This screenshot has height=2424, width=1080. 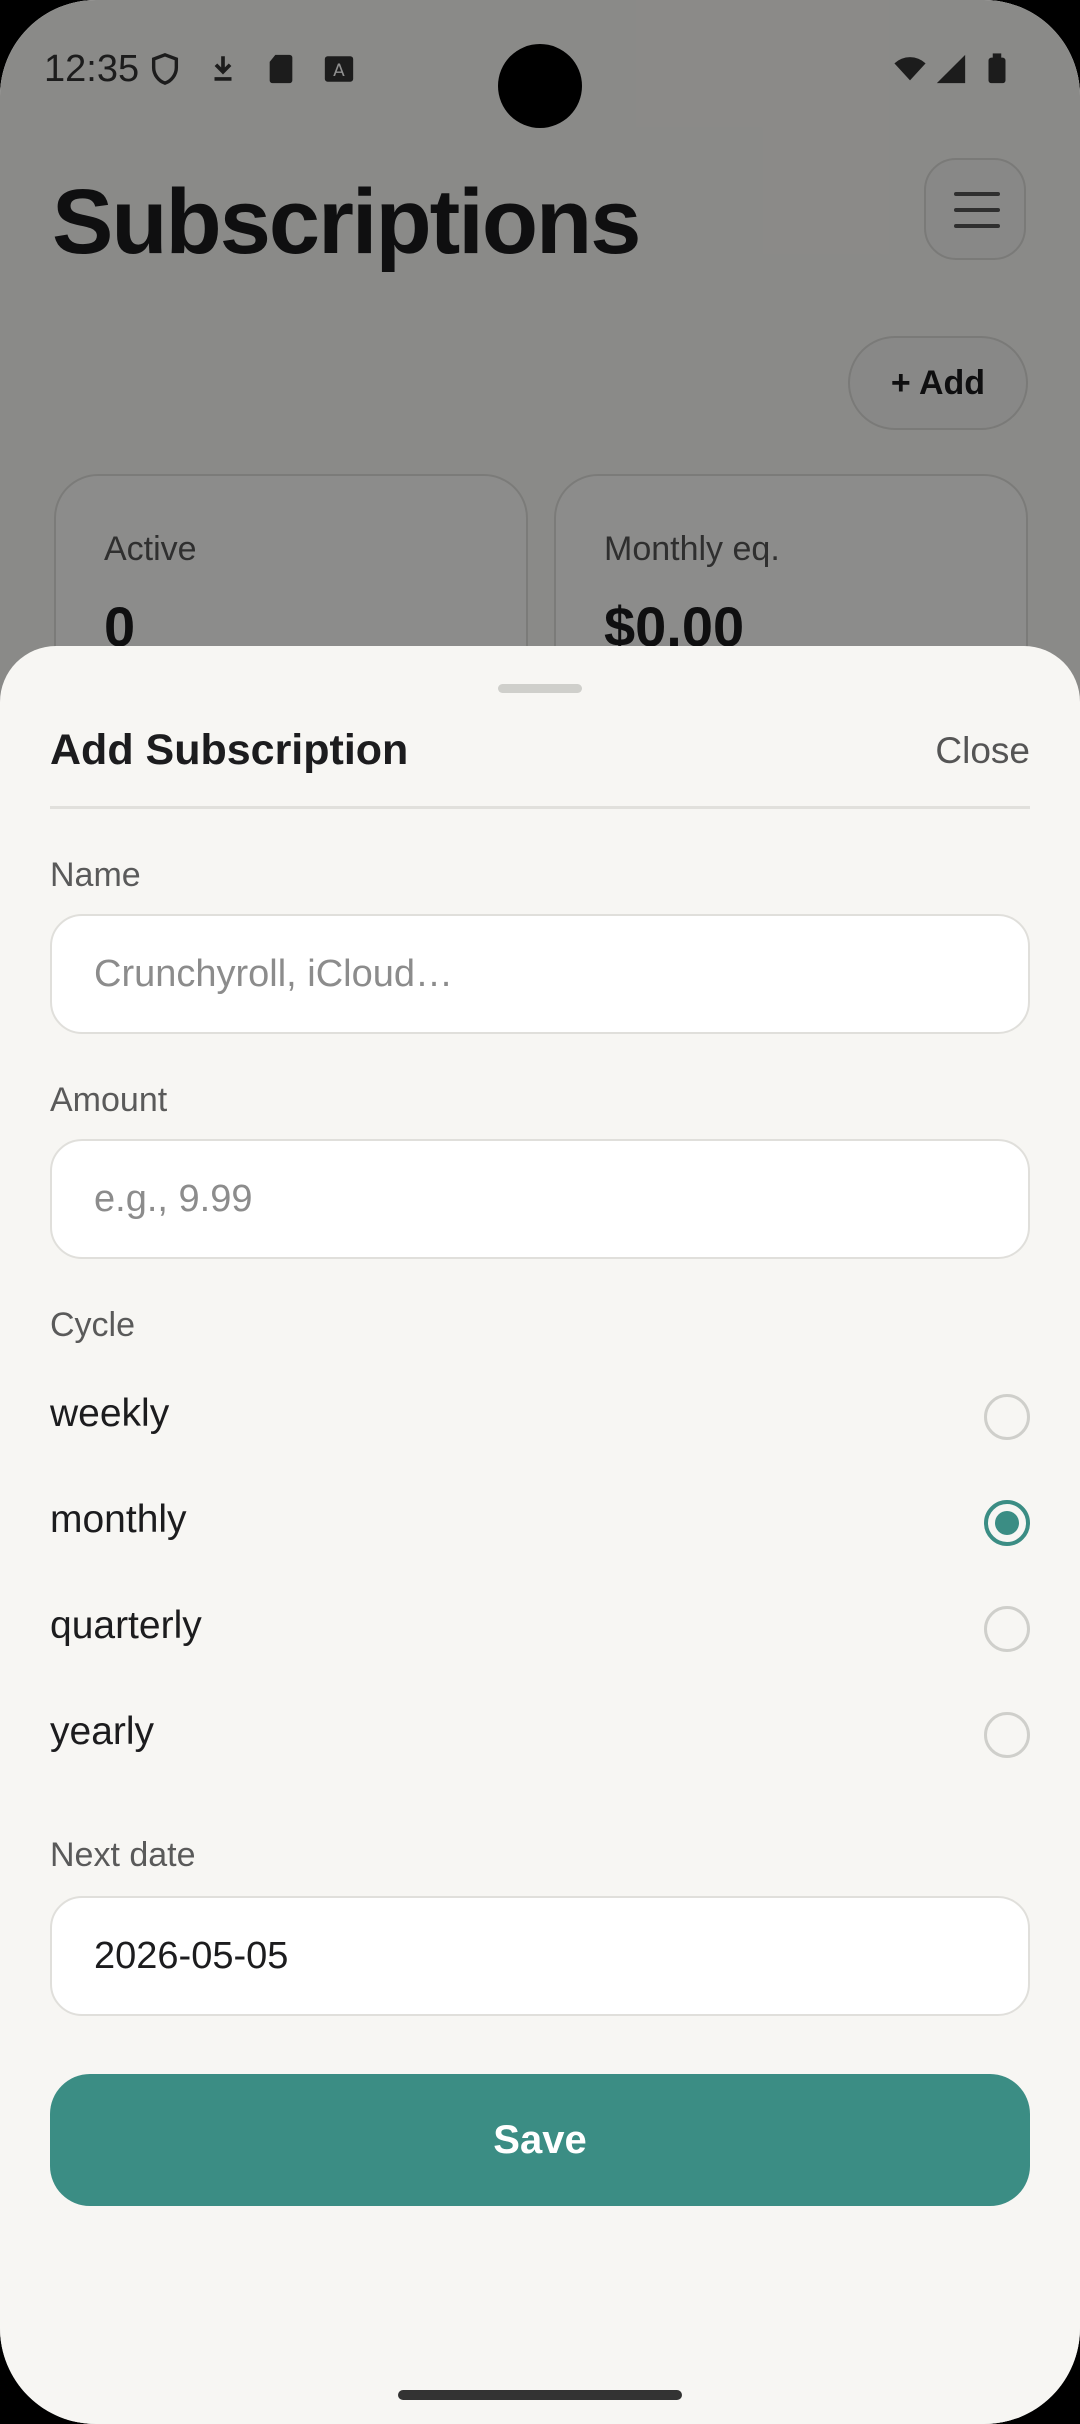 I want to click on sheet-title: Add Subscription, so click(x=229, y=750).